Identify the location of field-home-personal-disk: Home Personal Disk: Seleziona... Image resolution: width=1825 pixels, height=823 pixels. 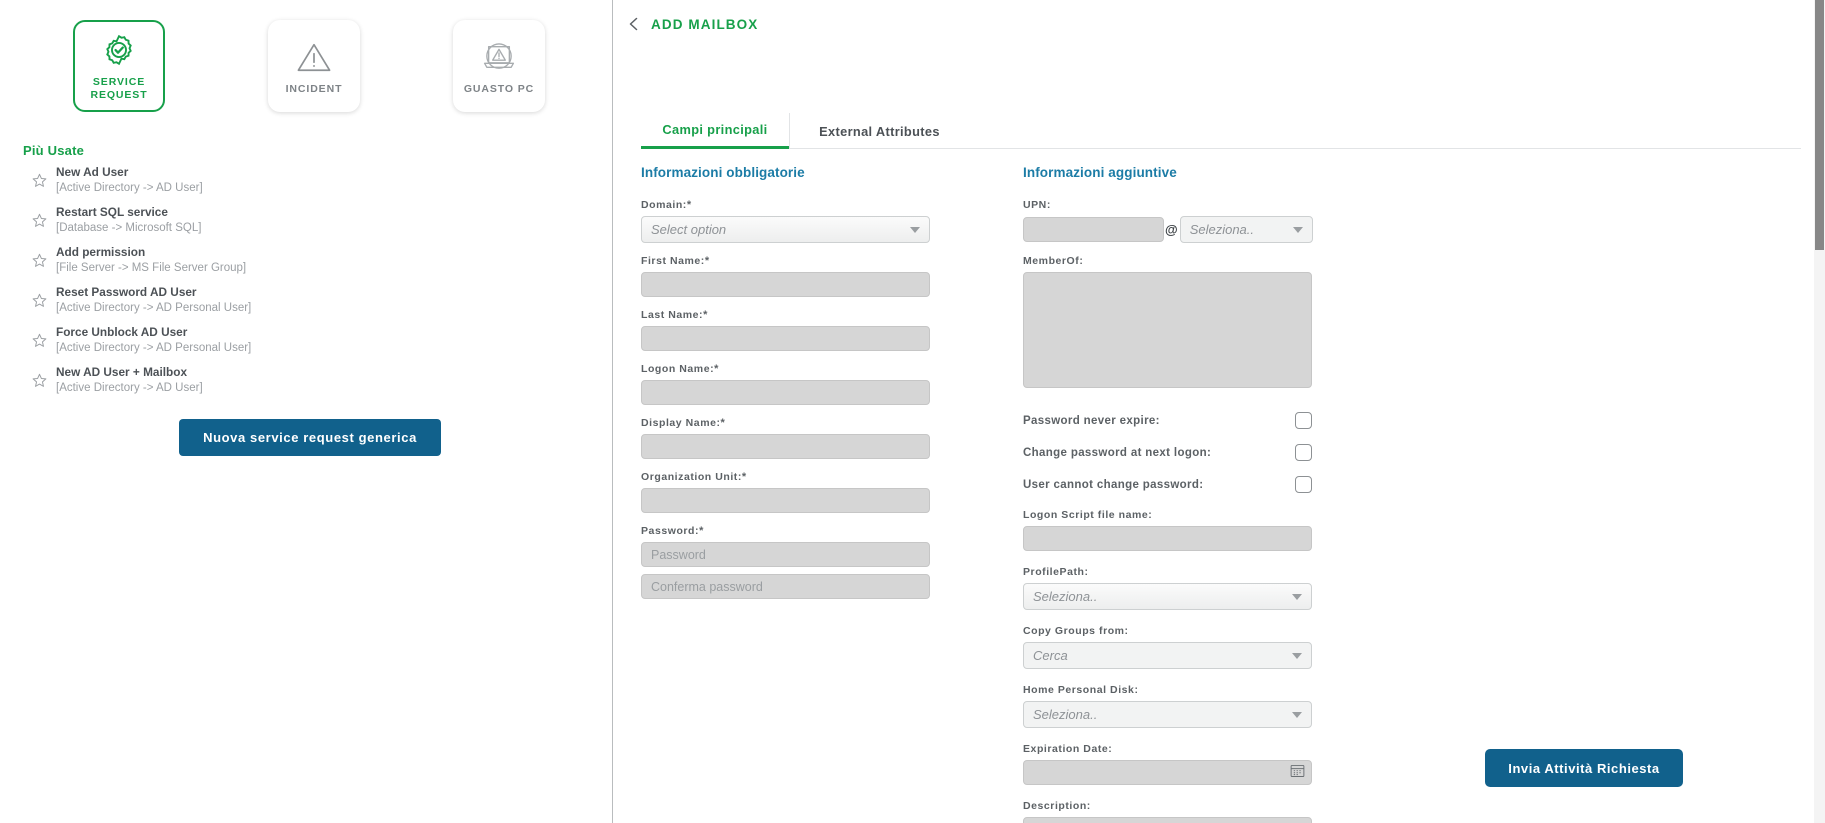
(1168, 706).